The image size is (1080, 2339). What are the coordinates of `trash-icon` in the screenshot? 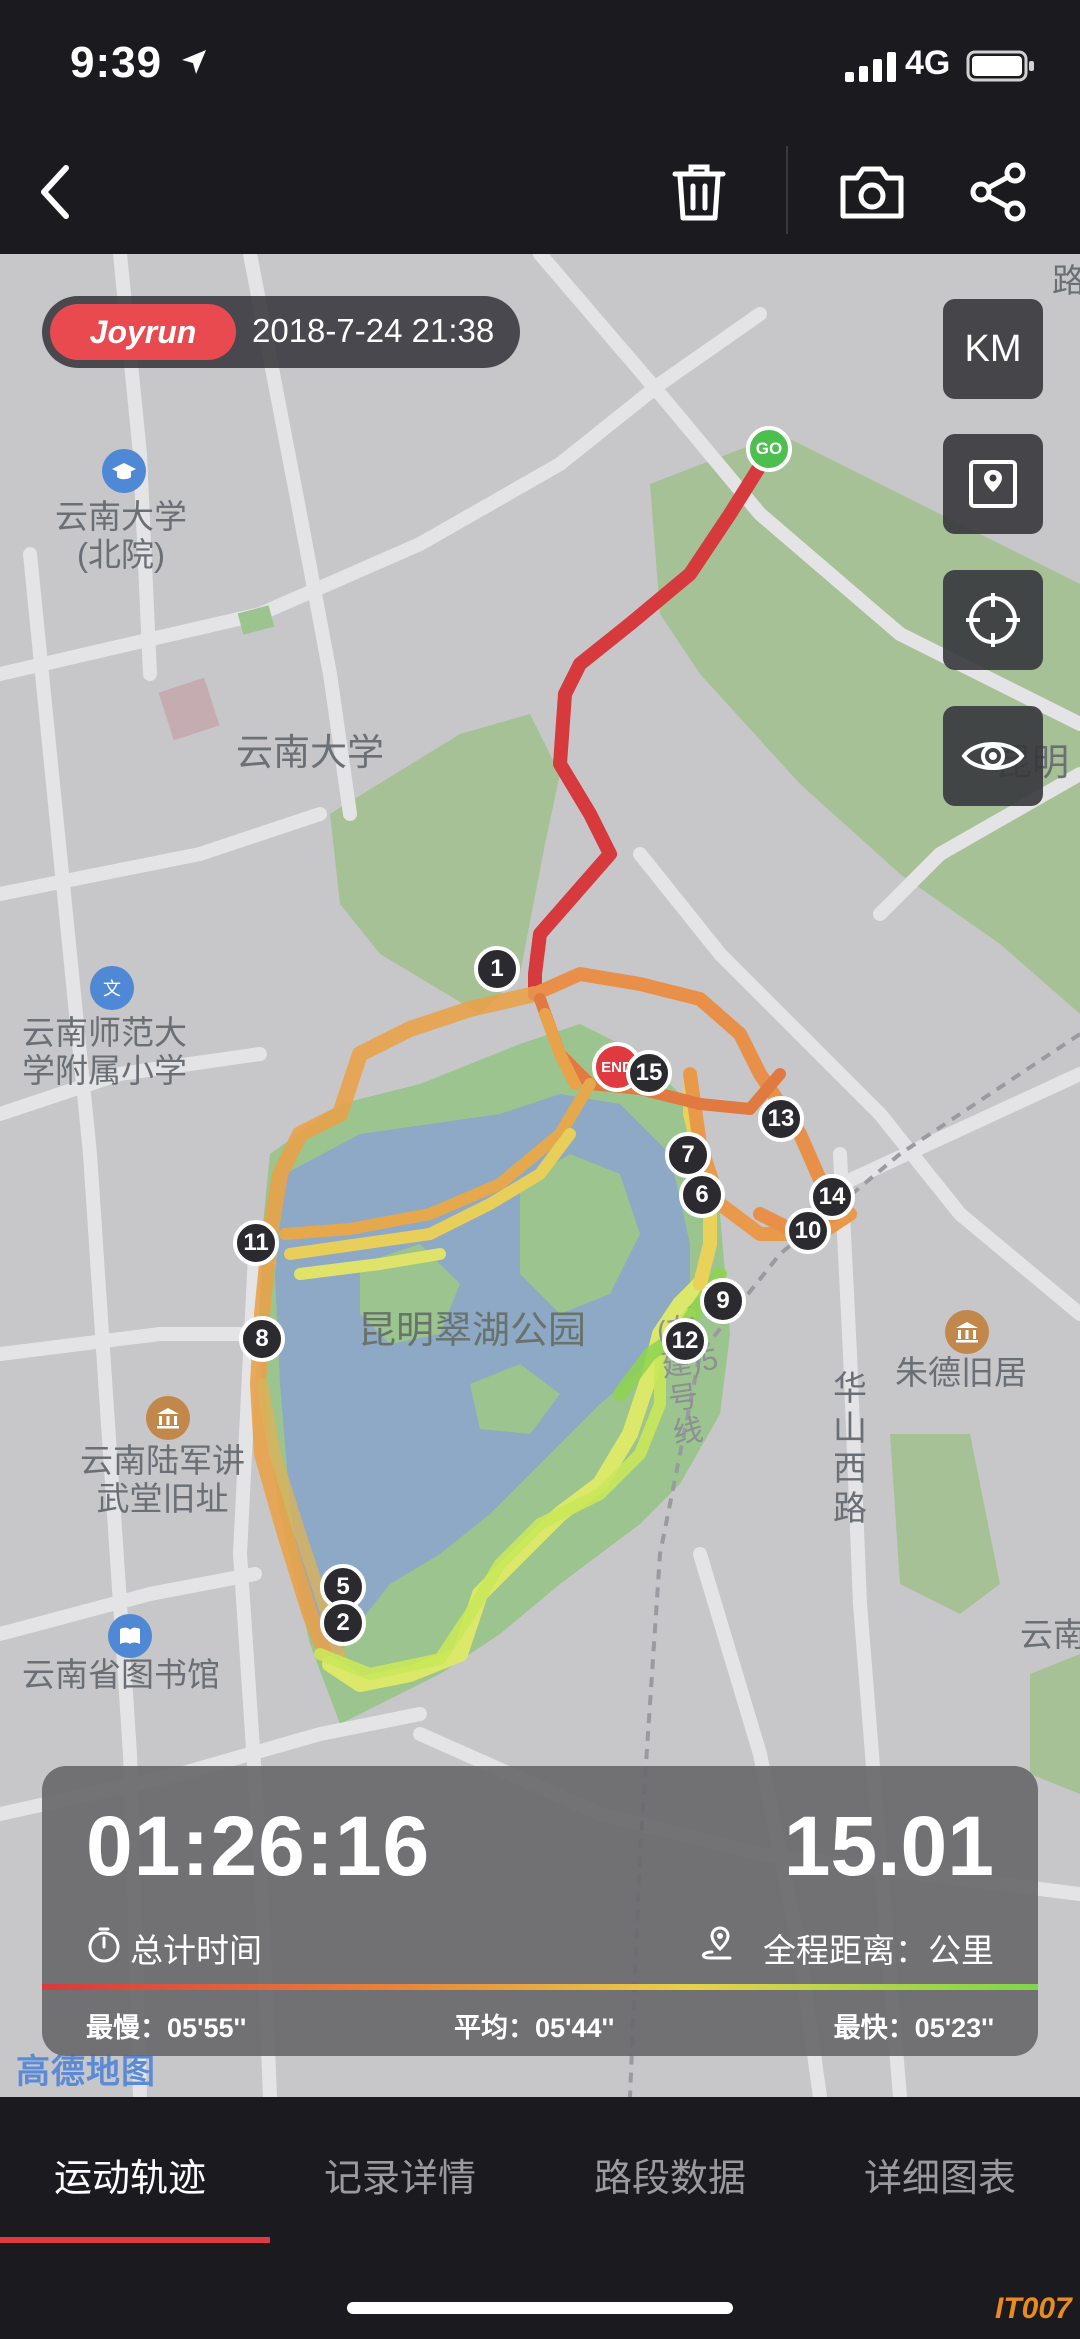 It's located at (699, 192).